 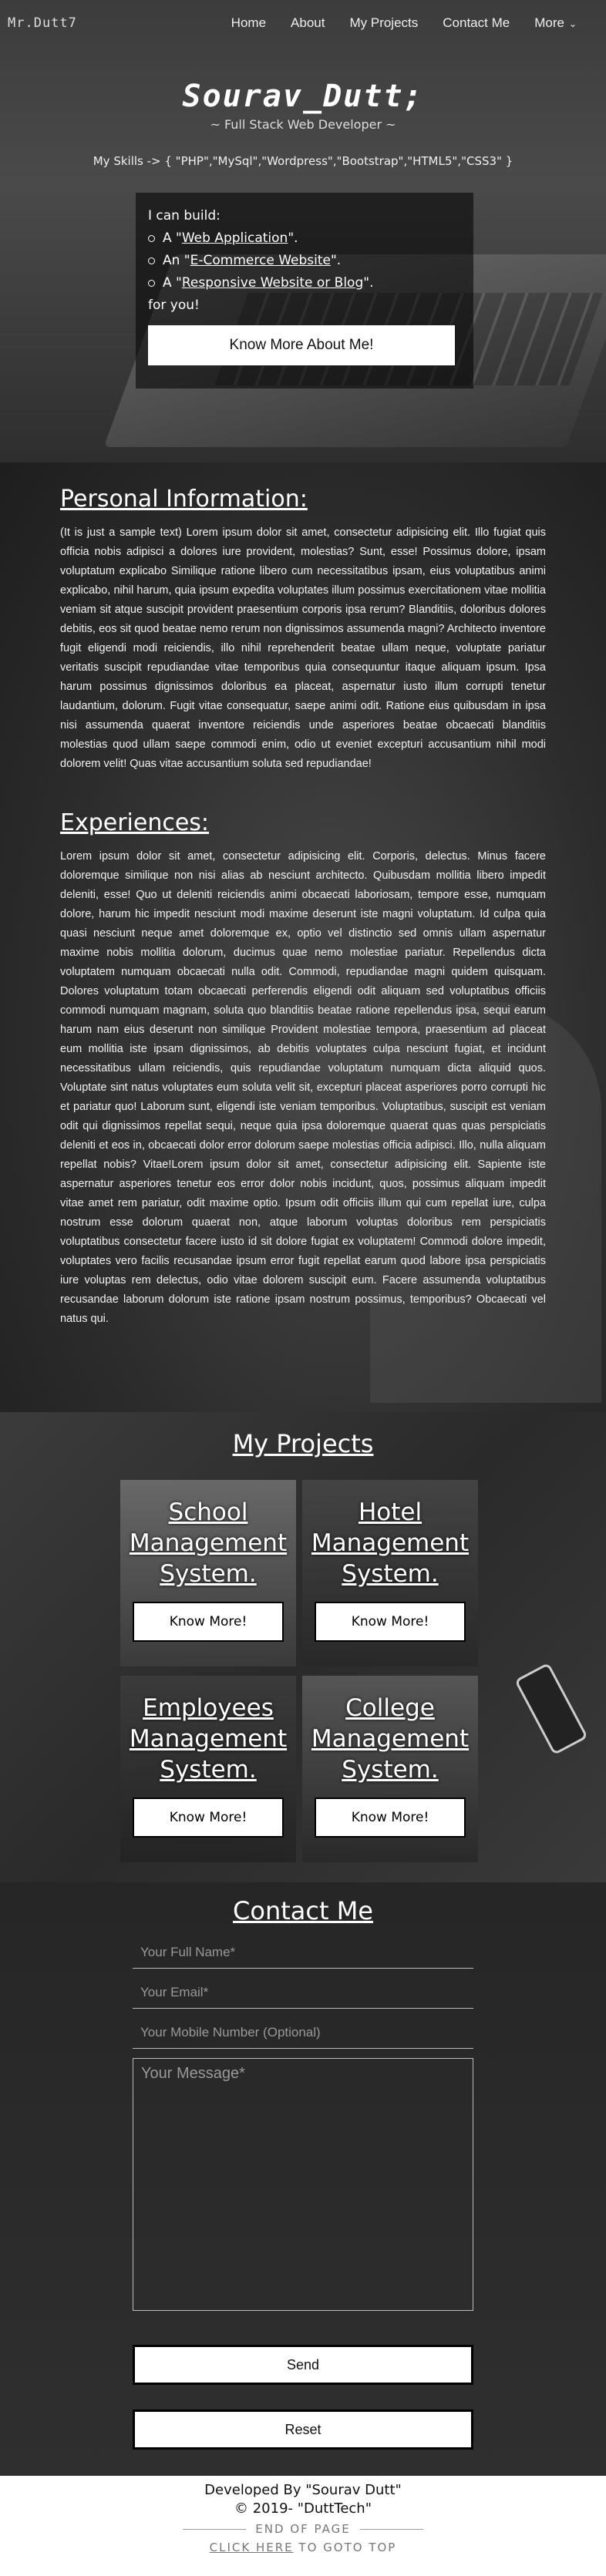 What do you see at coordinates (176, 260) in the screenshot?
I see `build-item-prefix: An "` at bounding box center [176, 260].